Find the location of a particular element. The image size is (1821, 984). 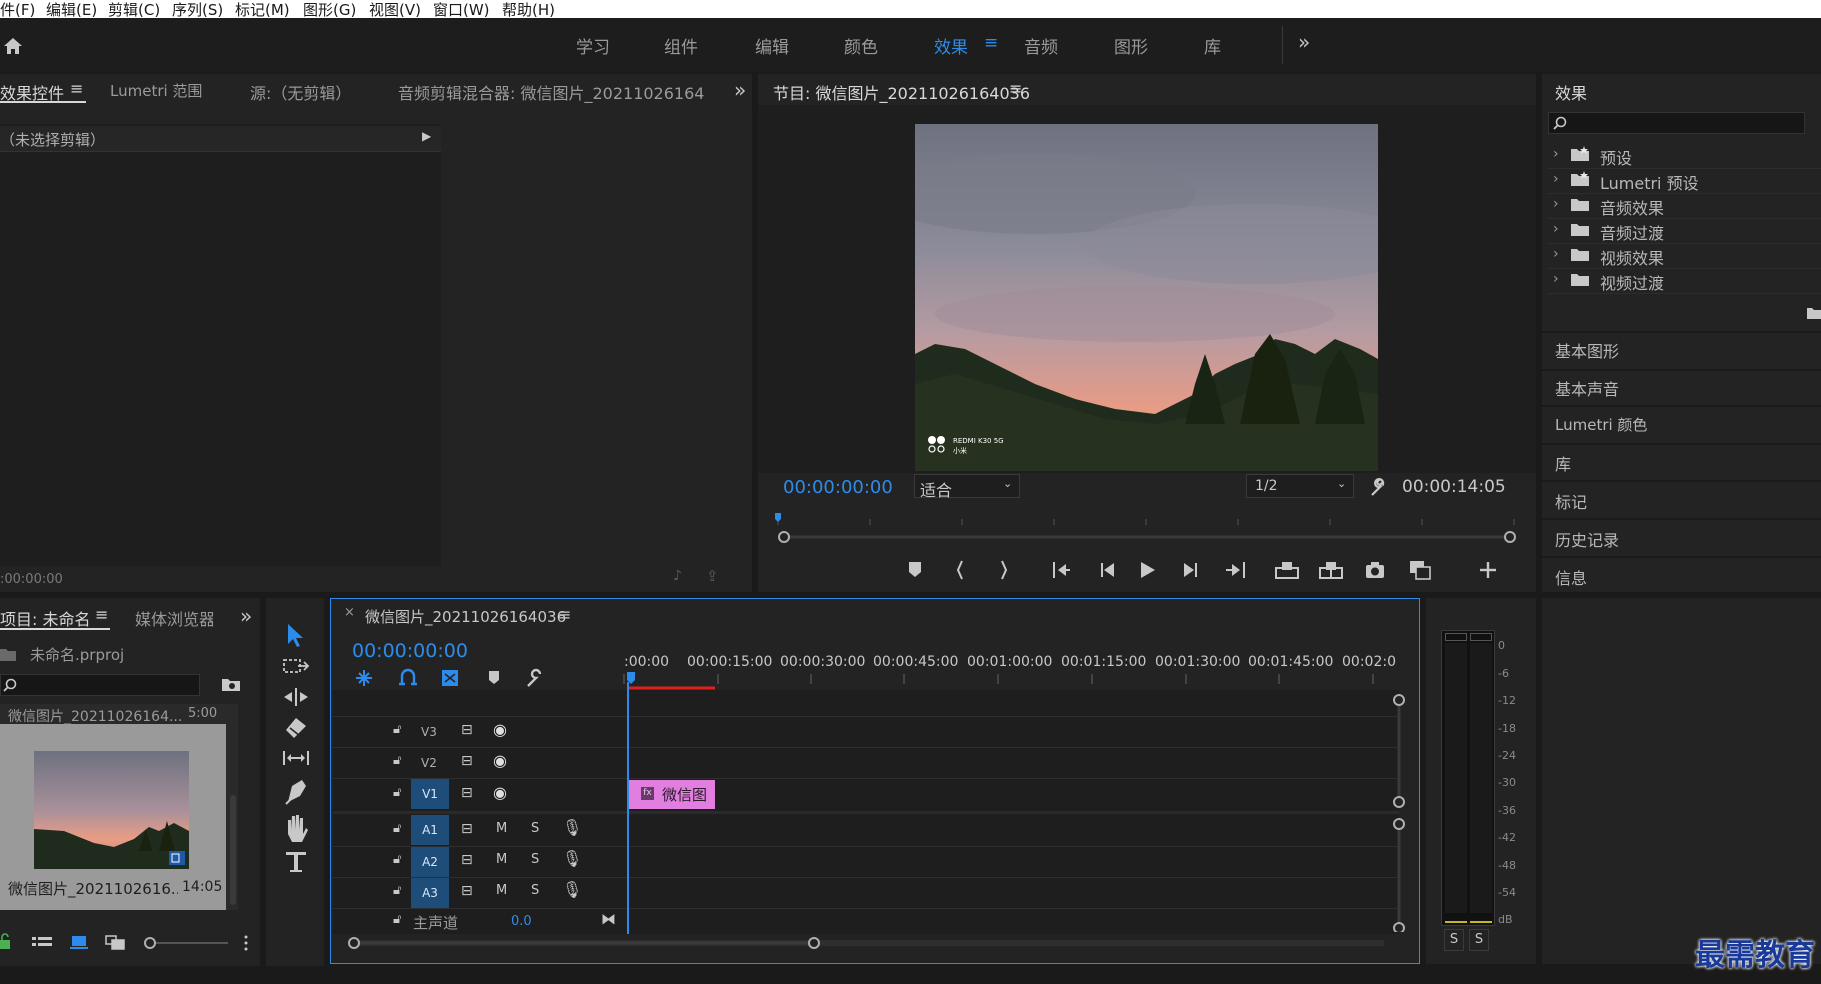

track-select-tool-icon is located at coordinates (296, 666).